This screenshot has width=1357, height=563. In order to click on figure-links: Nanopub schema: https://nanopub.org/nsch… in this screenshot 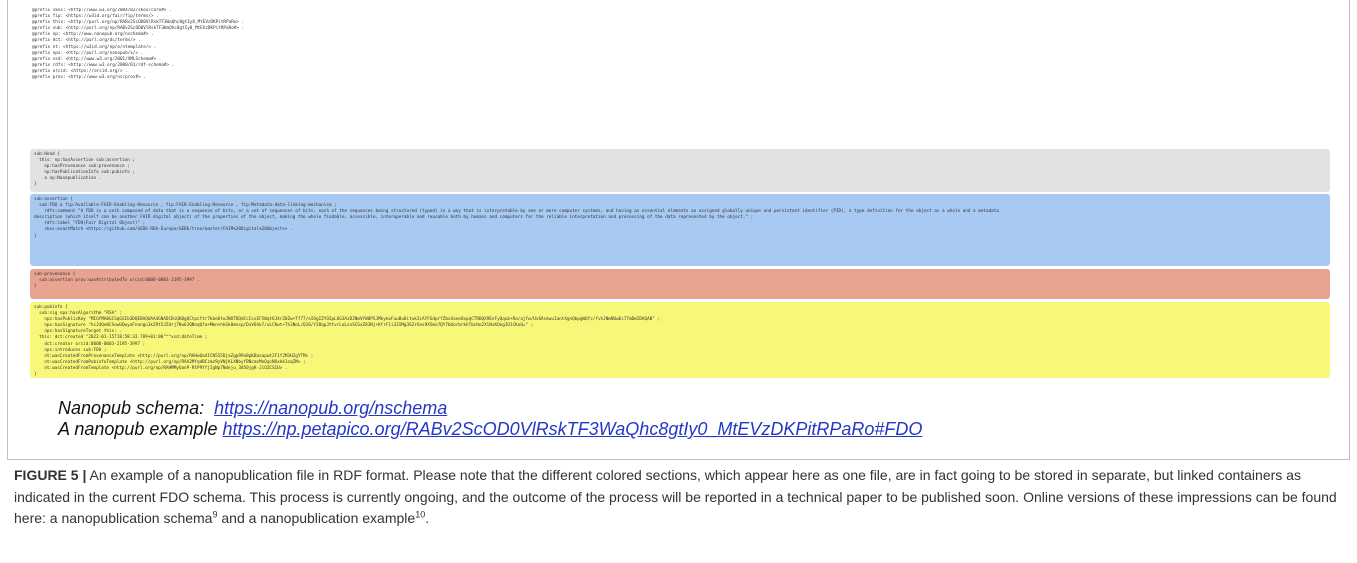, I will do `click(683, 419)`.